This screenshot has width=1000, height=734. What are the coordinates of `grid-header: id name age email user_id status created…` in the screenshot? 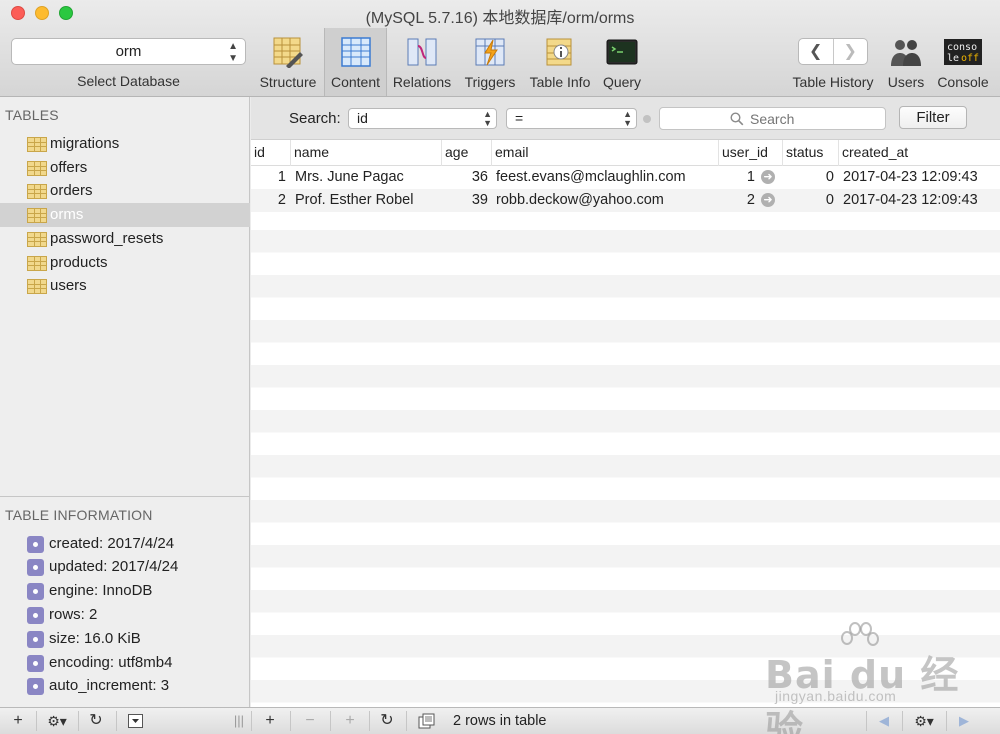 It's located at (625, 153).